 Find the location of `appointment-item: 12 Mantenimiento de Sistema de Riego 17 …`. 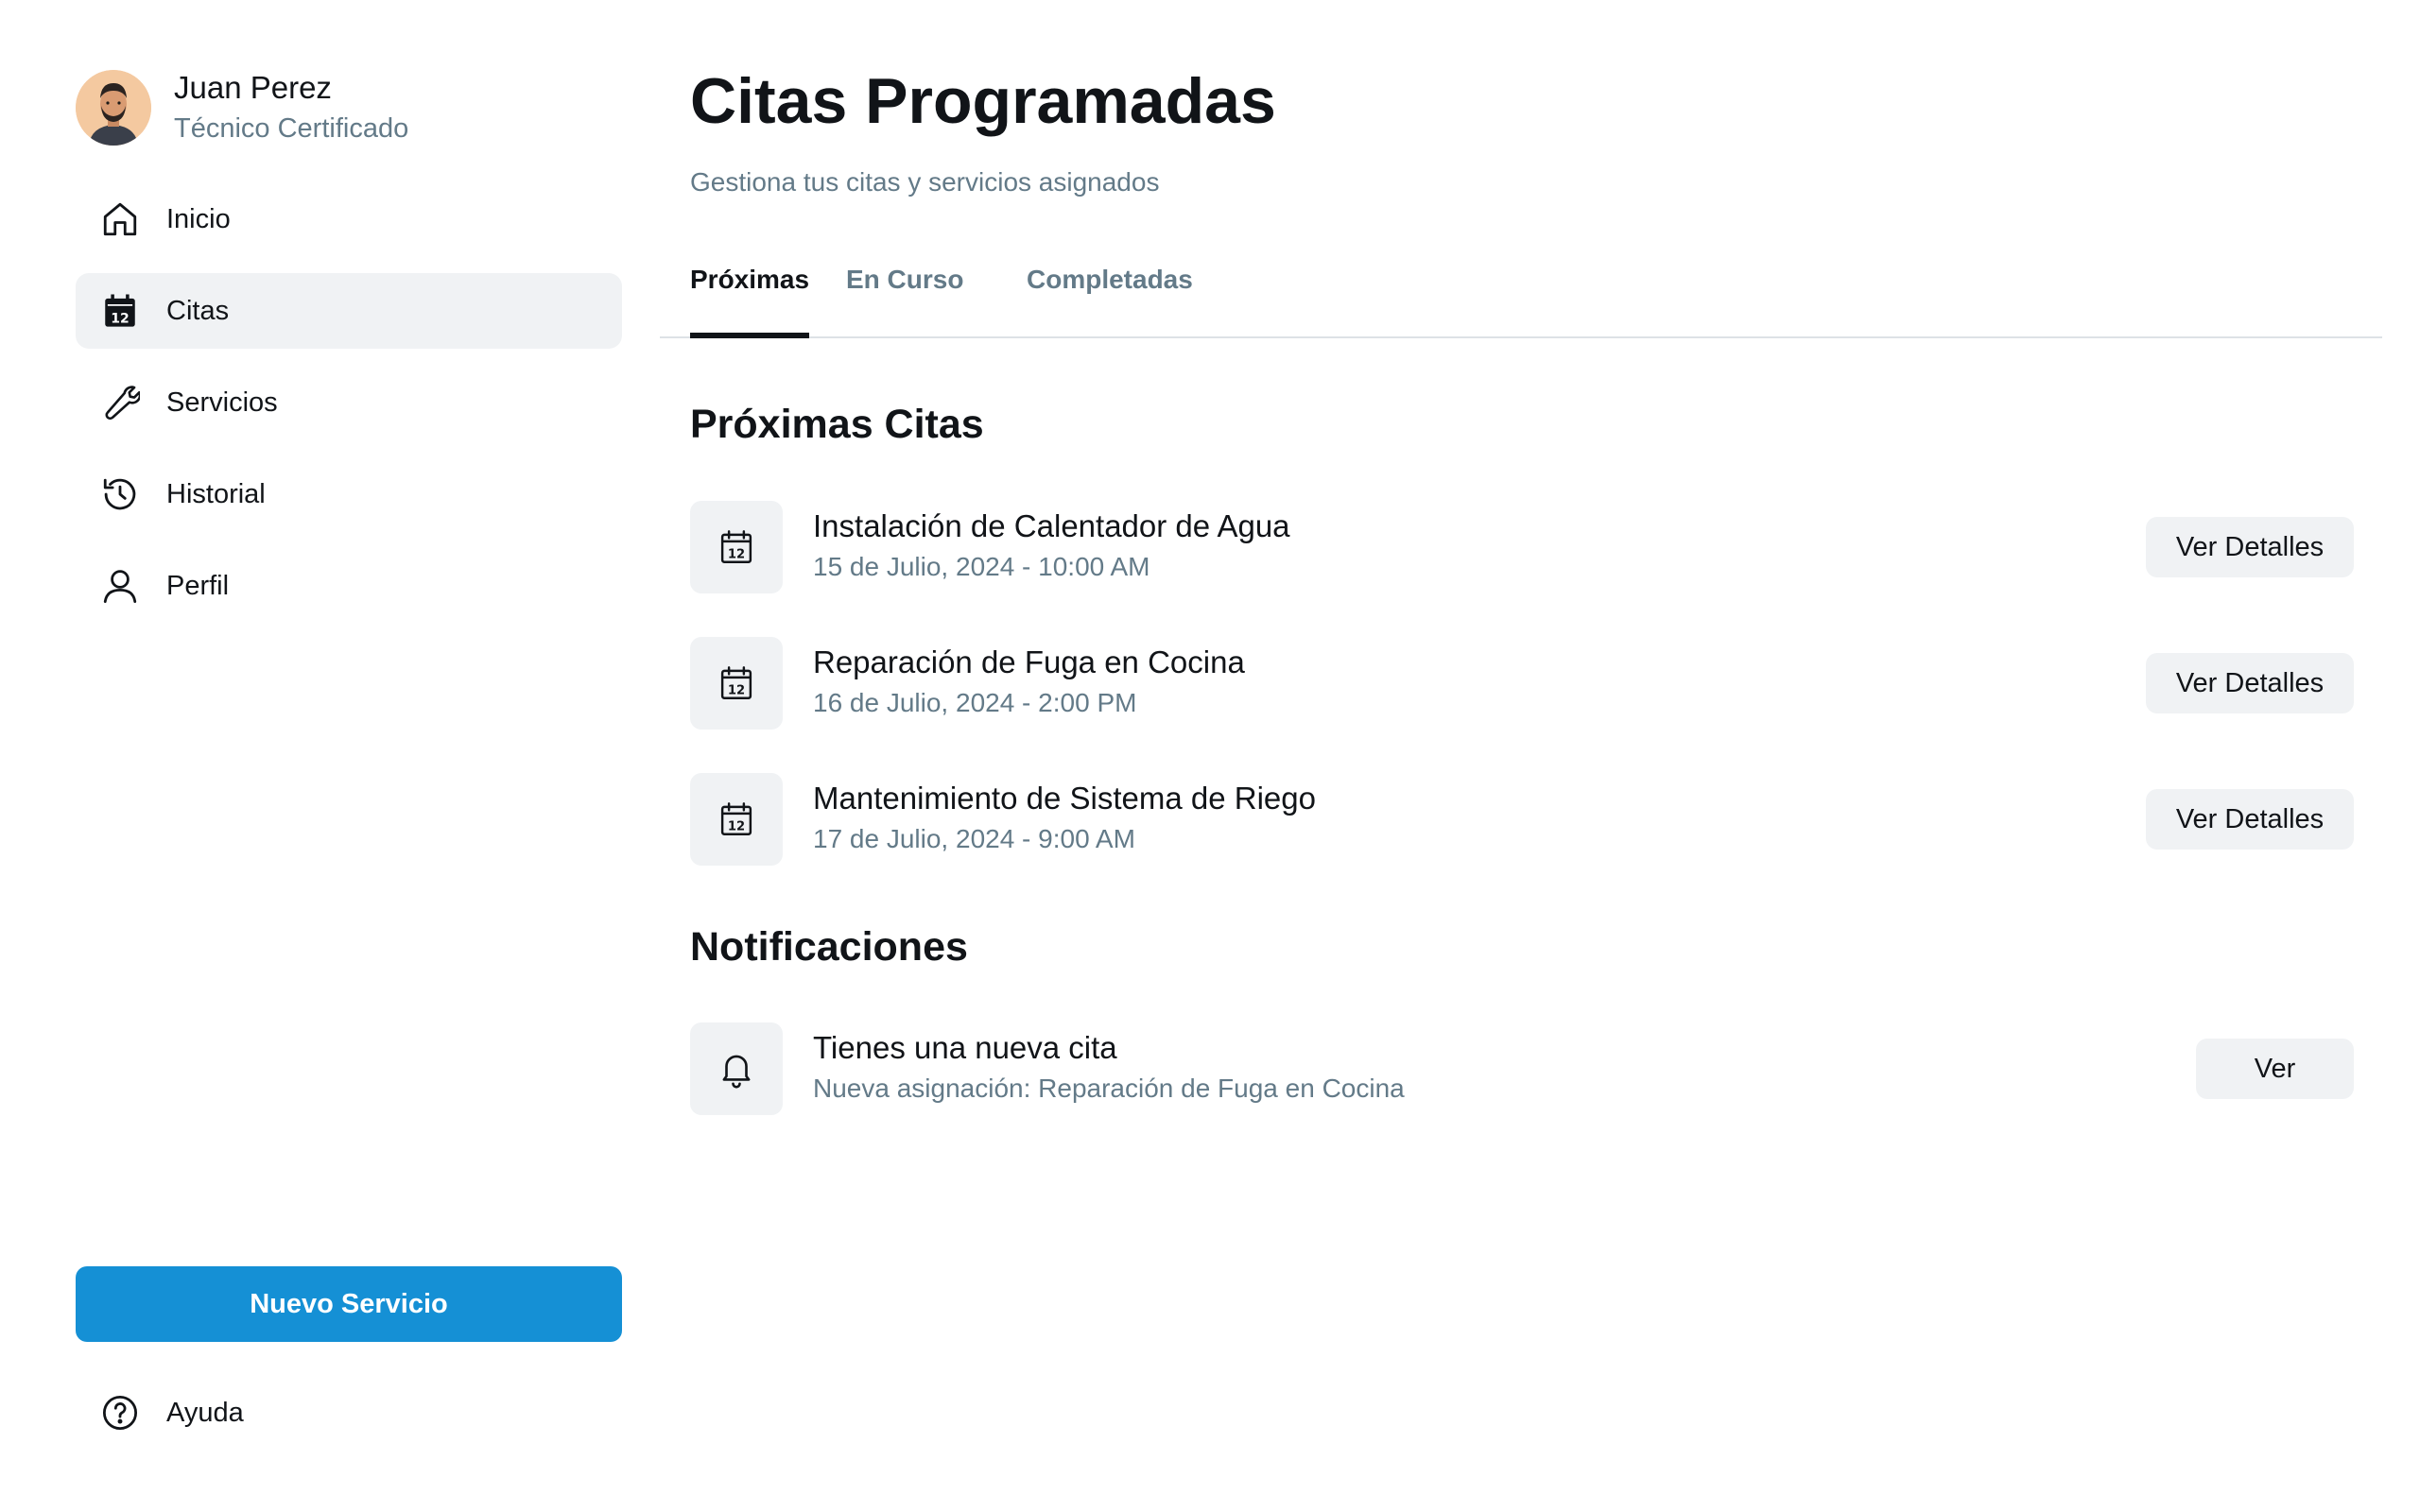

appointment-item: 12 Mantenimiento de Sistema de Riego 17 … is located at coordinates (1522, 819).